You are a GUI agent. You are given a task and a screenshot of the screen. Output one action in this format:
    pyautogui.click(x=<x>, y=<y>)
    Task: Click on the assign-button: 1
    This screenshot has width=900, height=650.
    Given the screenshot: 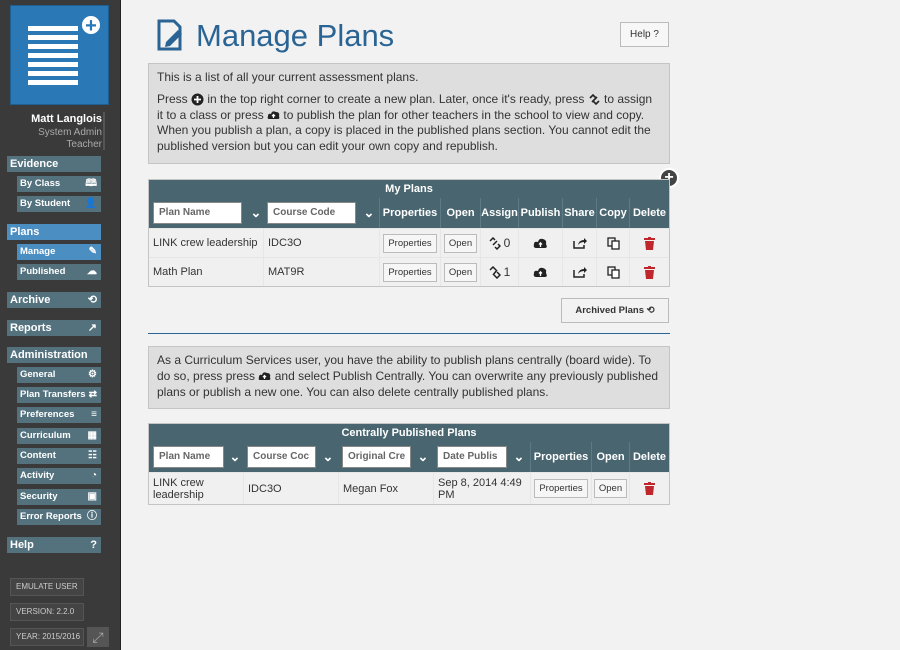 What is the action you would take?
    pyautogui.click(x=499, y=272)
    